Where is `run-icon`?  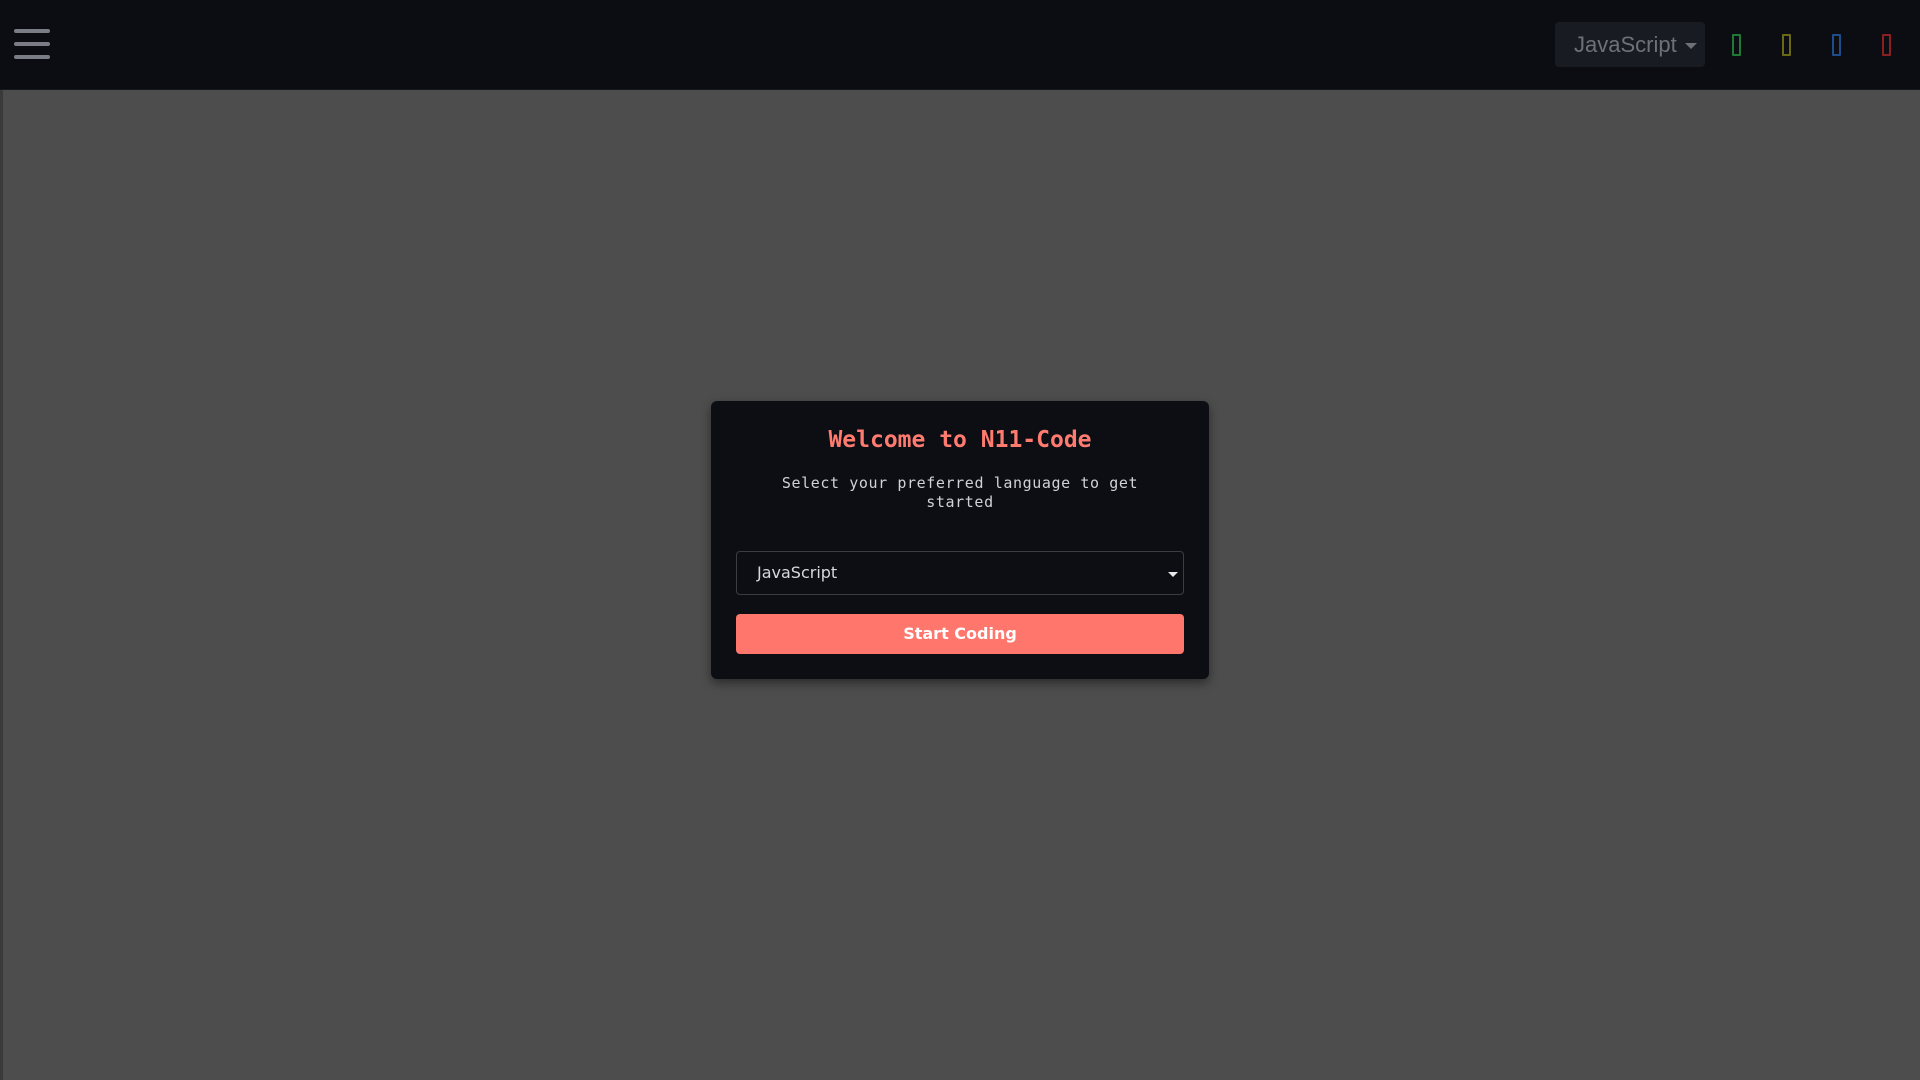 run-icon is located at coordinates (1736, 45).